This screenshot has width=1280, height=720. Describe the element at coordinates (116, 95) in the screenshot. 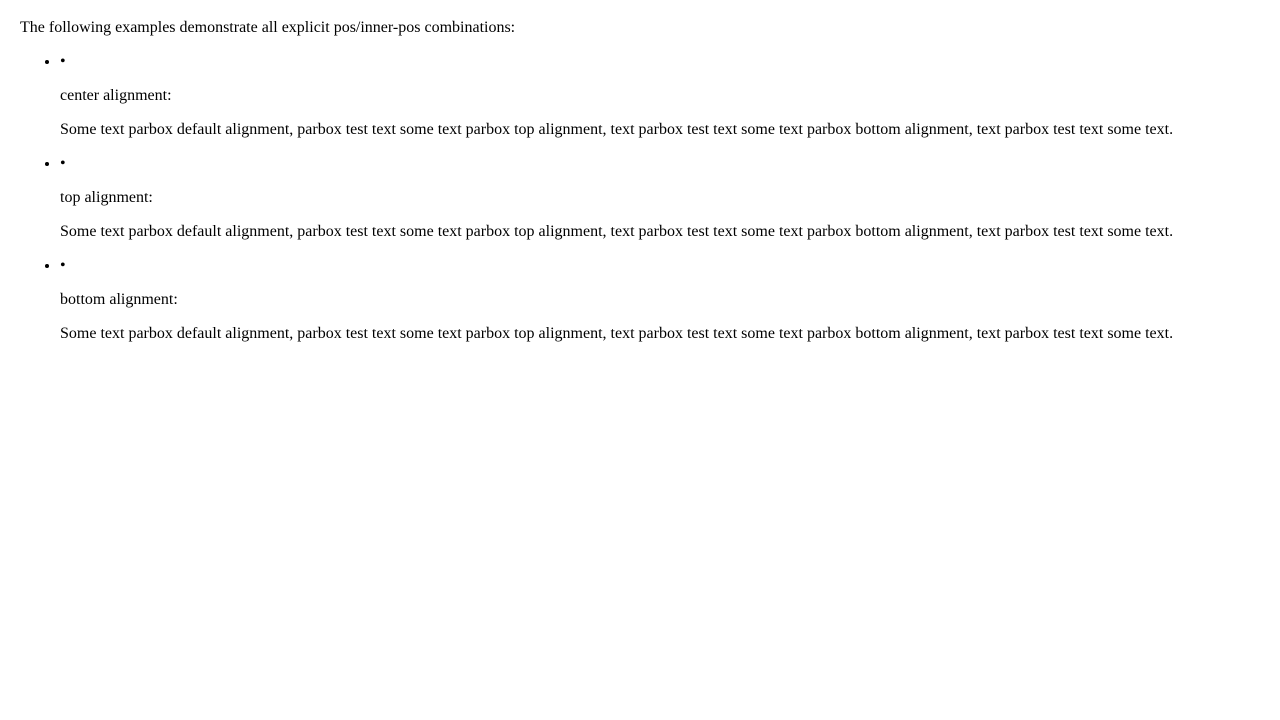

I see `item-heading: center alignment:` at that location.